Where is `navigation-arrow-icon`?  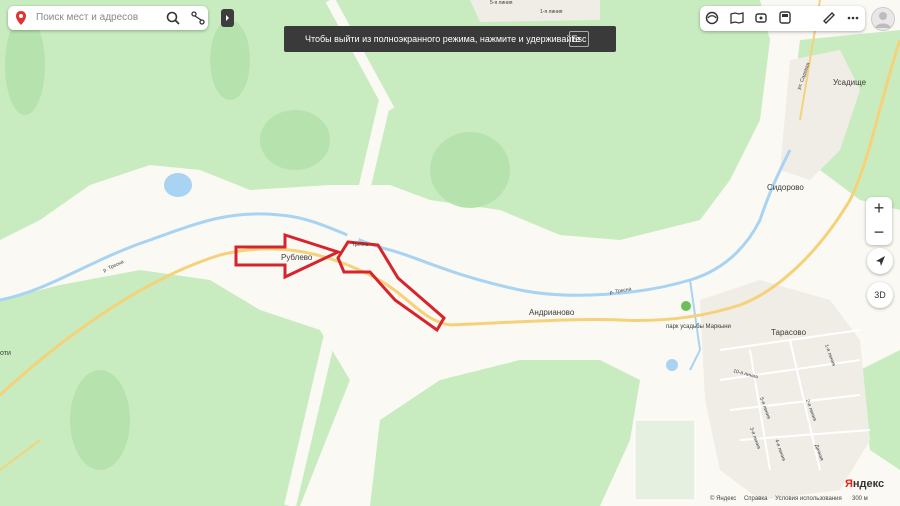
navigation-arrow-icon is located at coordinates (880, 261).